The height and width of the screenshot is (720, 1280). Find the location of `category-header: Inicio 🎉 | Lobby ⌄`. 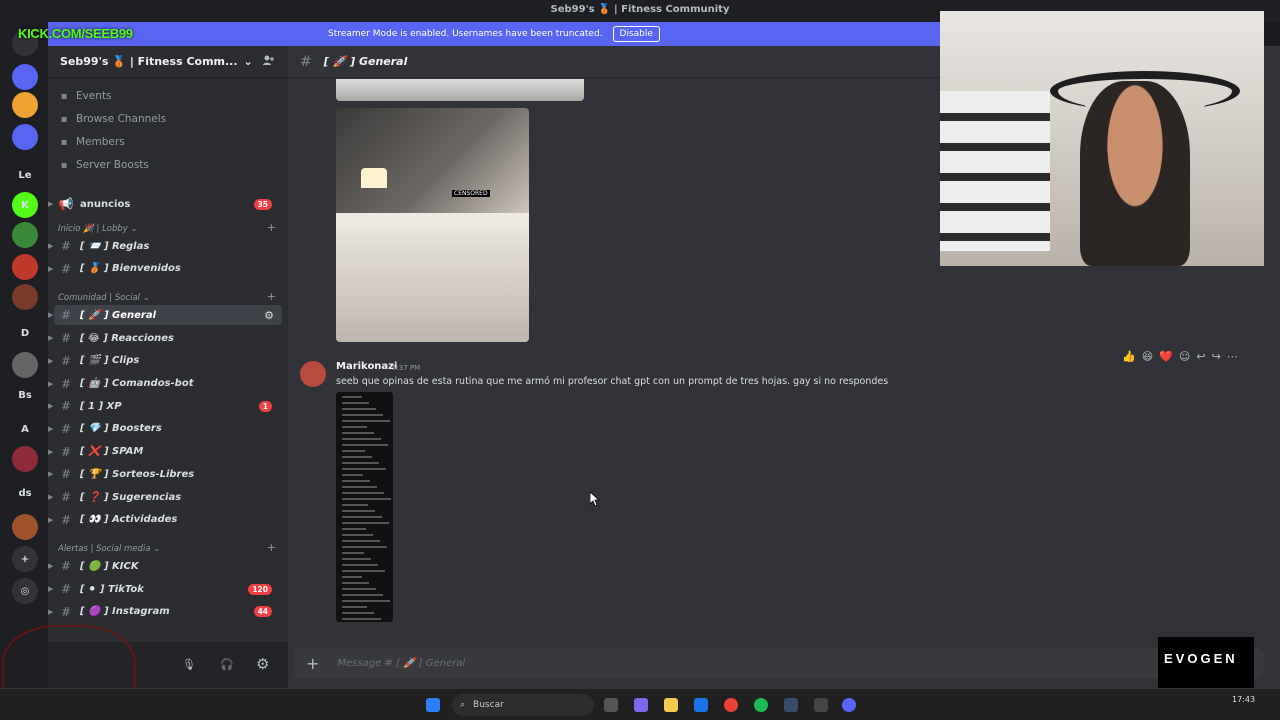

category-header: Inicio 🎉 | Lobby ⌄ is located at coordinates (98, 229).